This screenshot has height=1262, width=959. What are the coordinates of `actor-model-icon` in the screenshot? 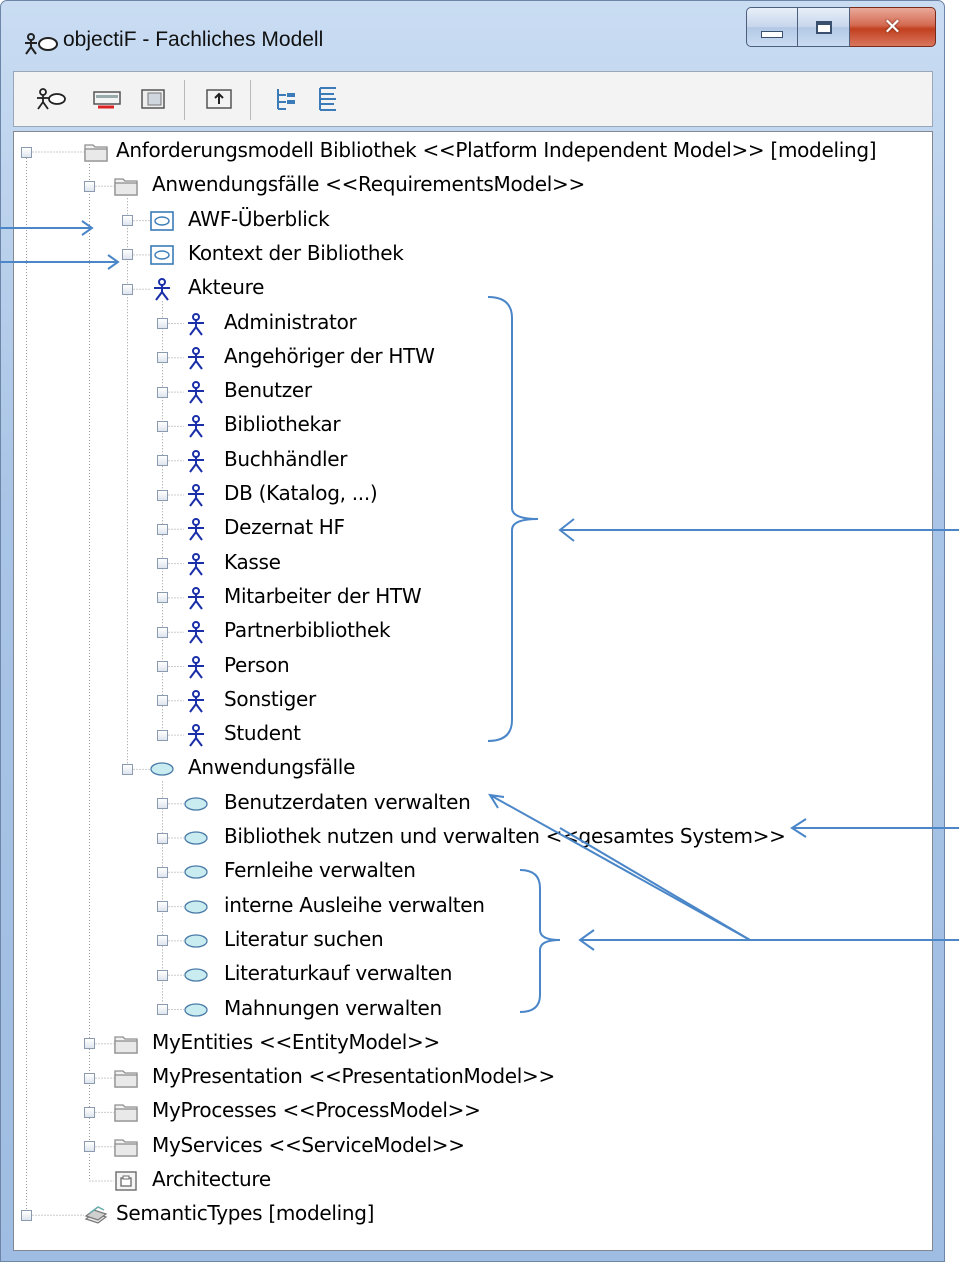 It's located at (51, 99).